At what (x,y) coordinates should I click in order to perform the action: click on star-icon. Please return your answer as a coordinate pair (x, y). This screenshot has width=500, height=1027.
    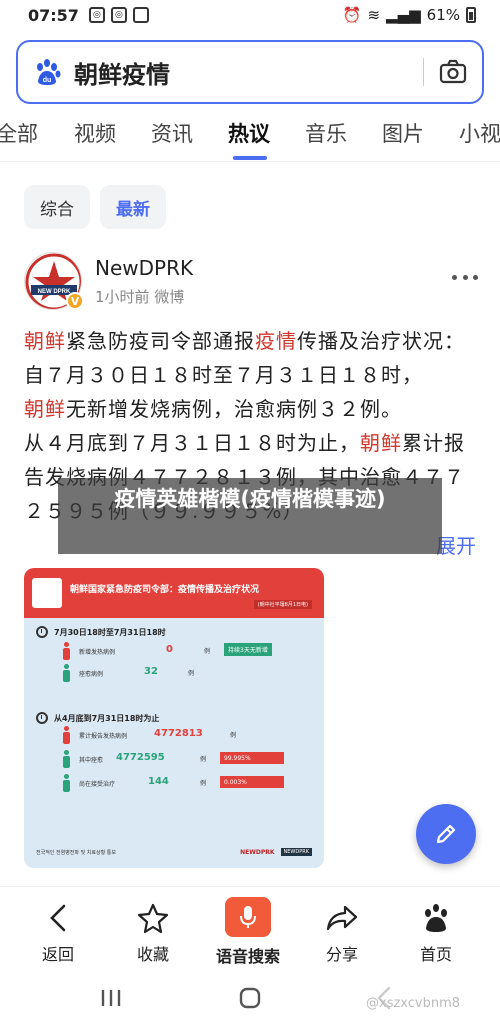
    Looking at the image, I should click on (153, 918).